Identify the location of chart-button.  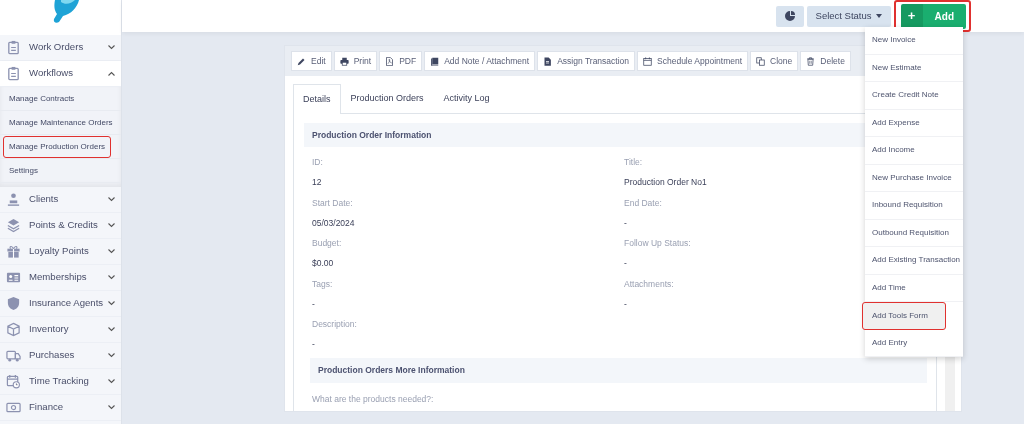
(789, 16).